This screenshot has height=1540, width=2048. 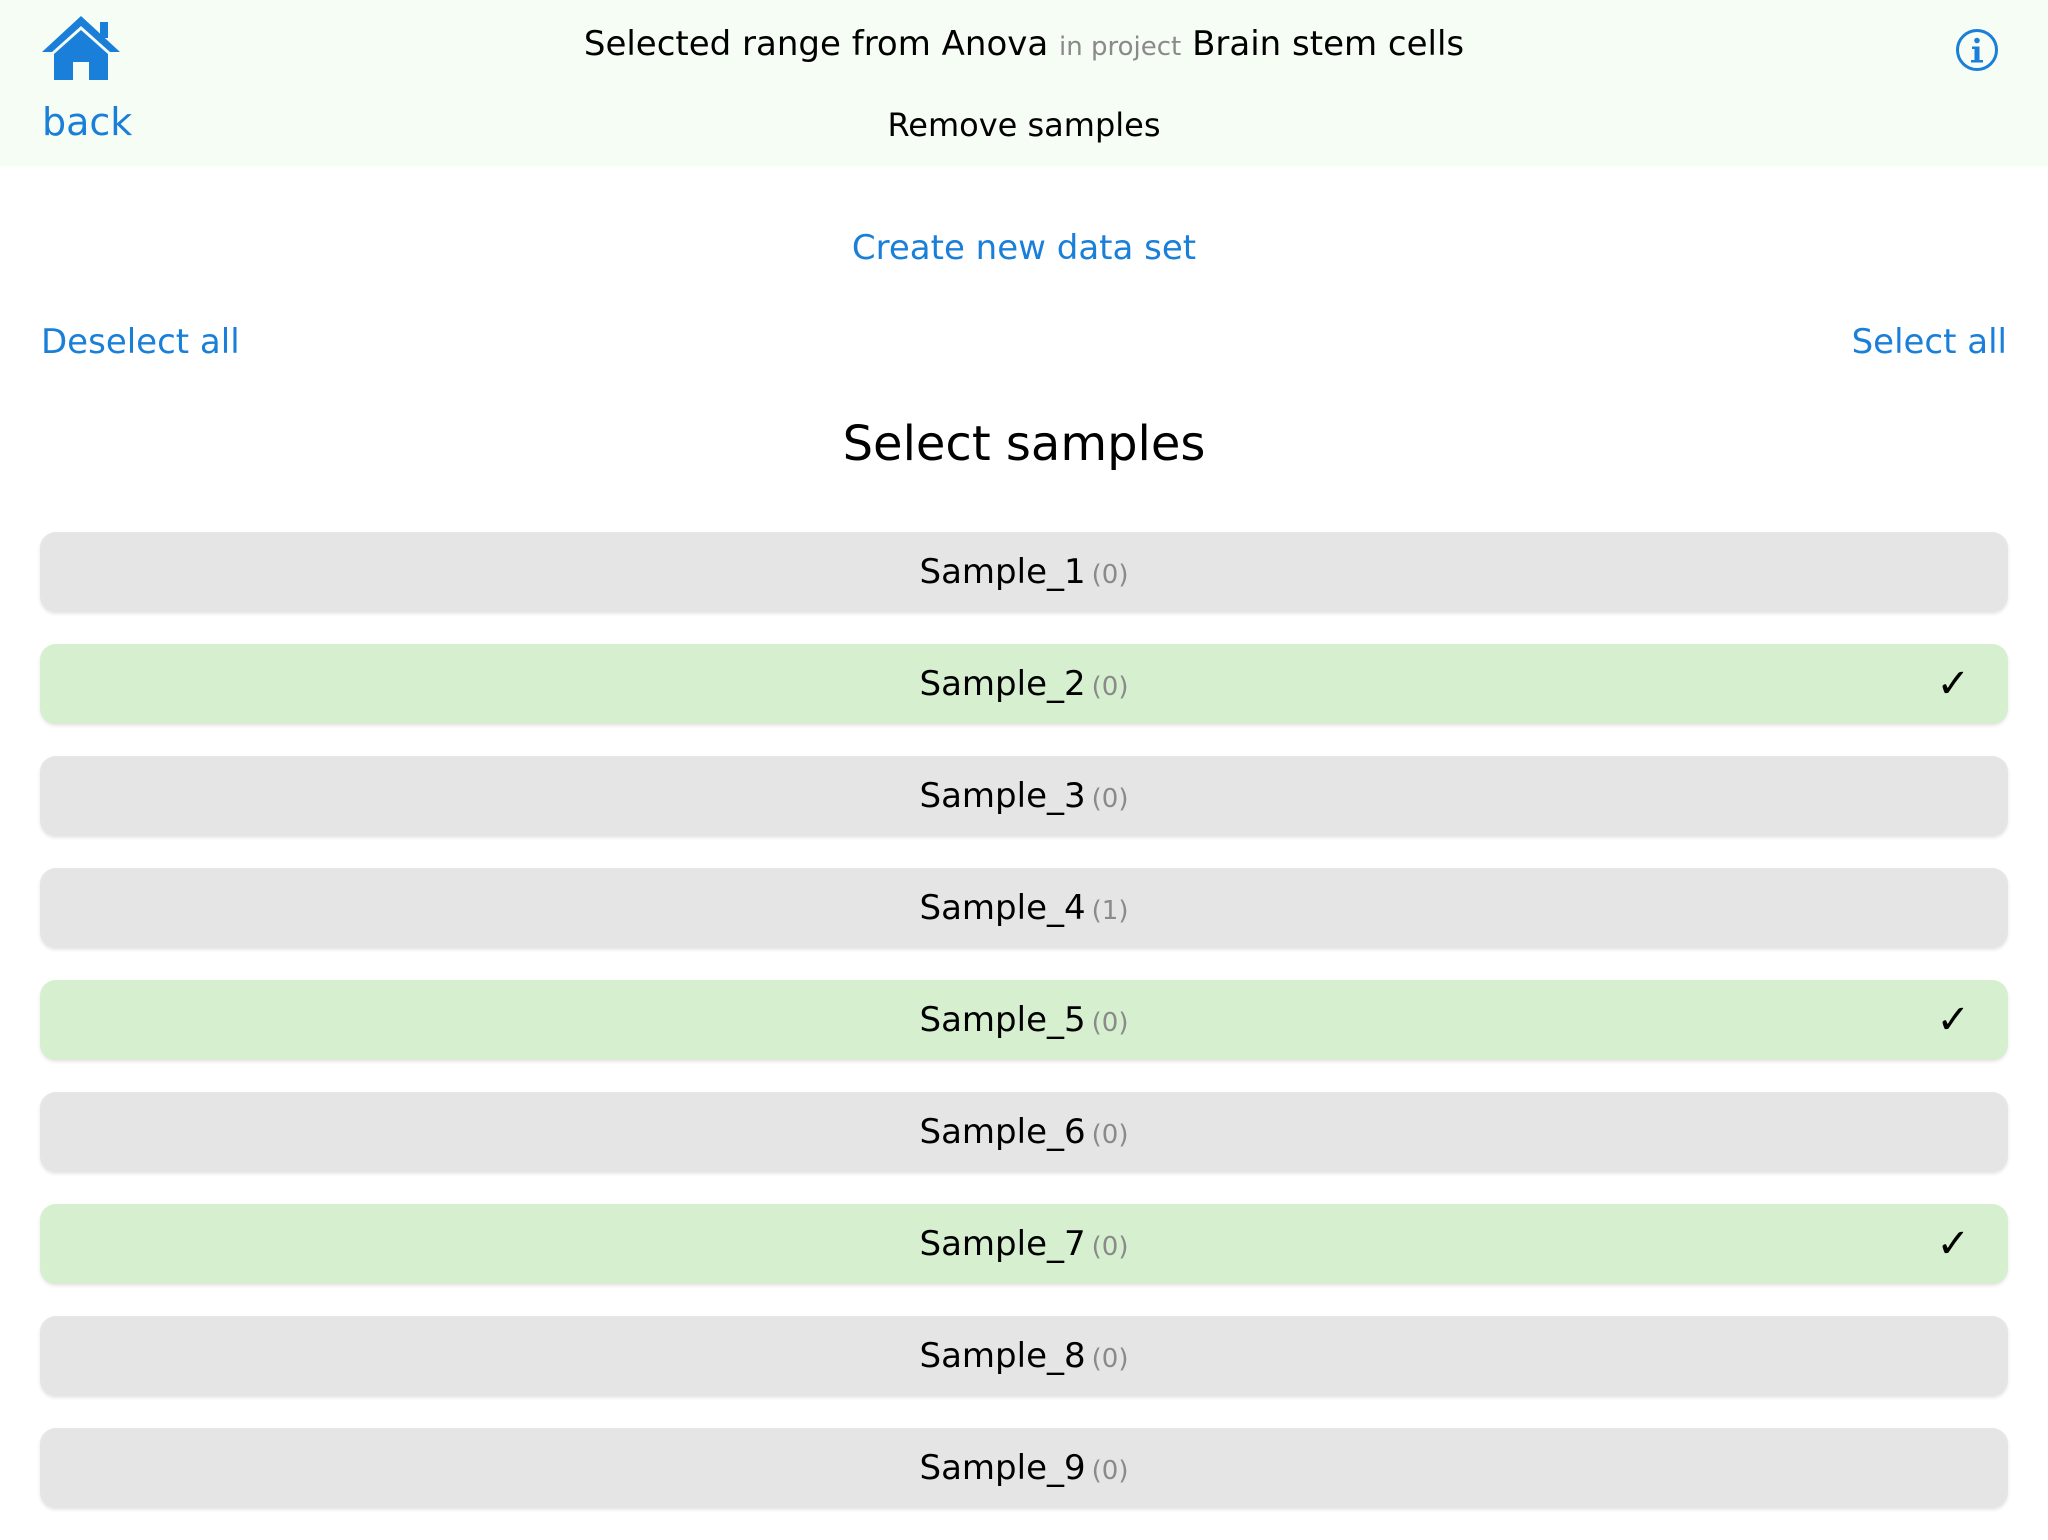 I want to click on sample-name: Sample_6, so click(x=1002, y=1132).